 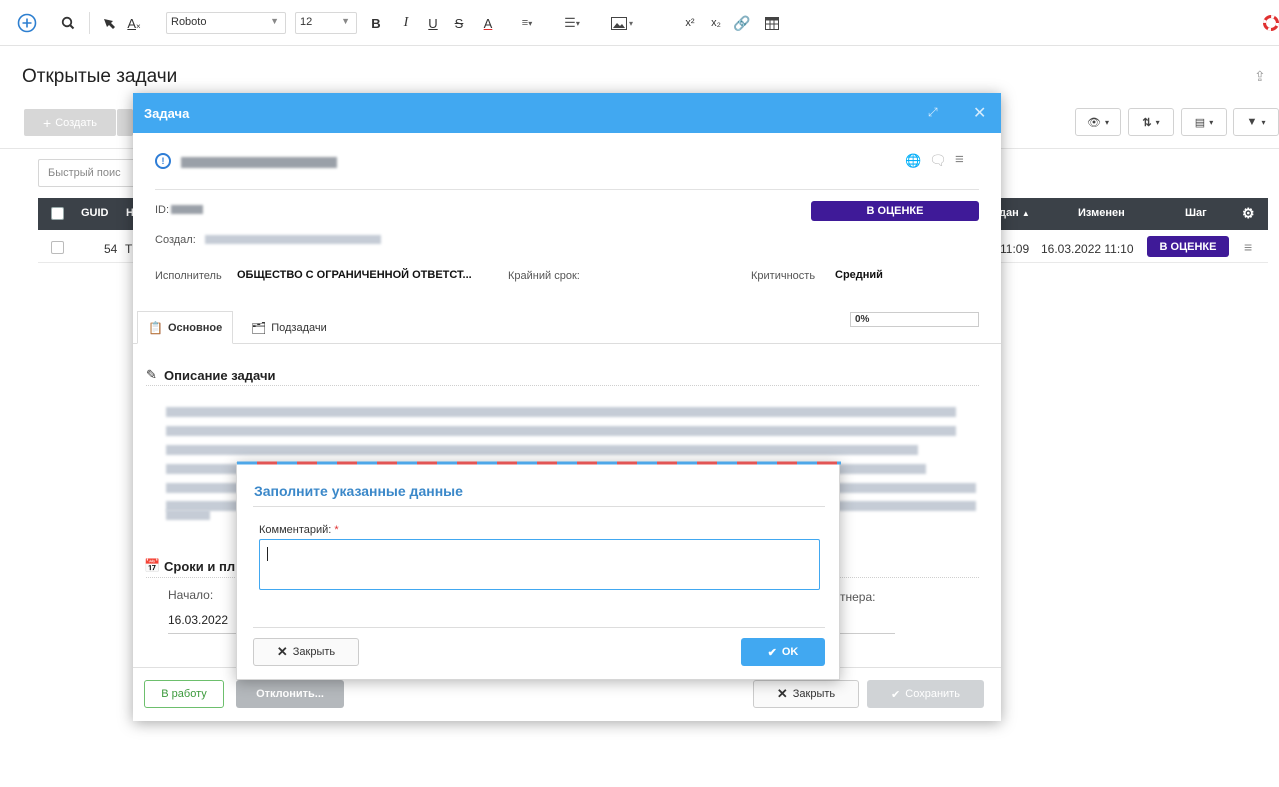 What do you see at coordinates (167, 113) in the screenshot?
I see `task-modal-title: Задача` at bounding box center [167, 113].